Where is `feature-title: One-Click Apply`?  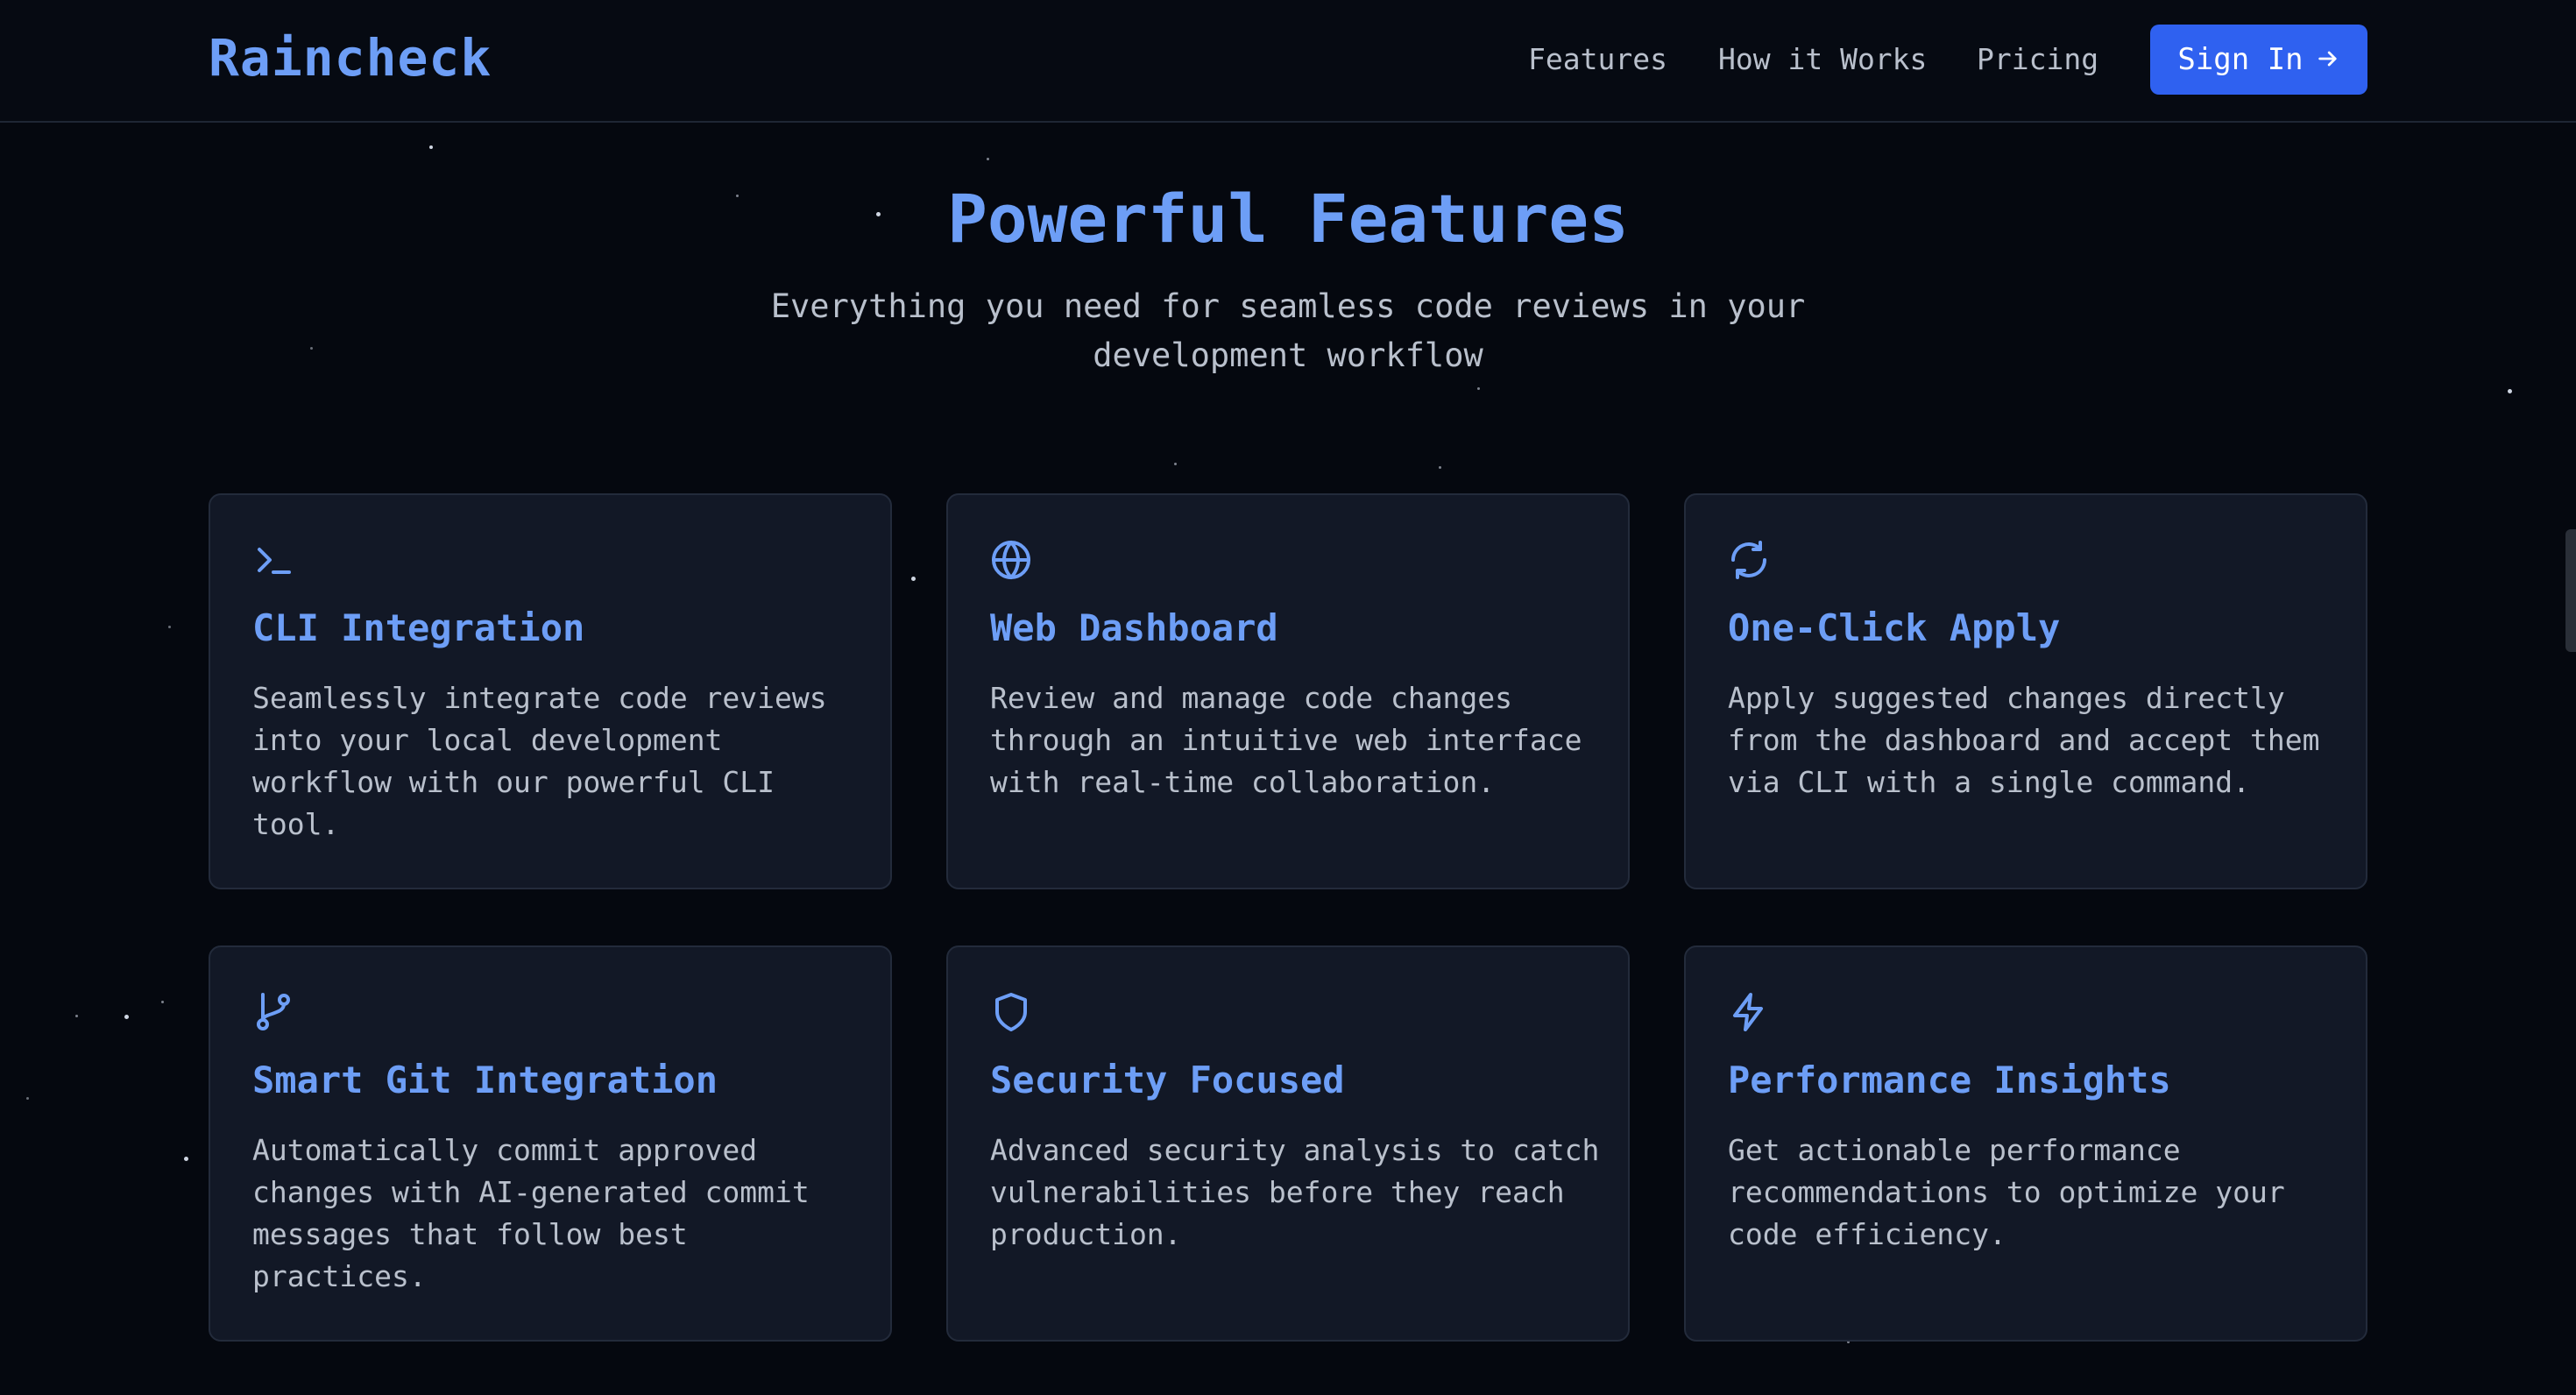 feature-title: One-Click Apply is located at coordinates (1894, 627).